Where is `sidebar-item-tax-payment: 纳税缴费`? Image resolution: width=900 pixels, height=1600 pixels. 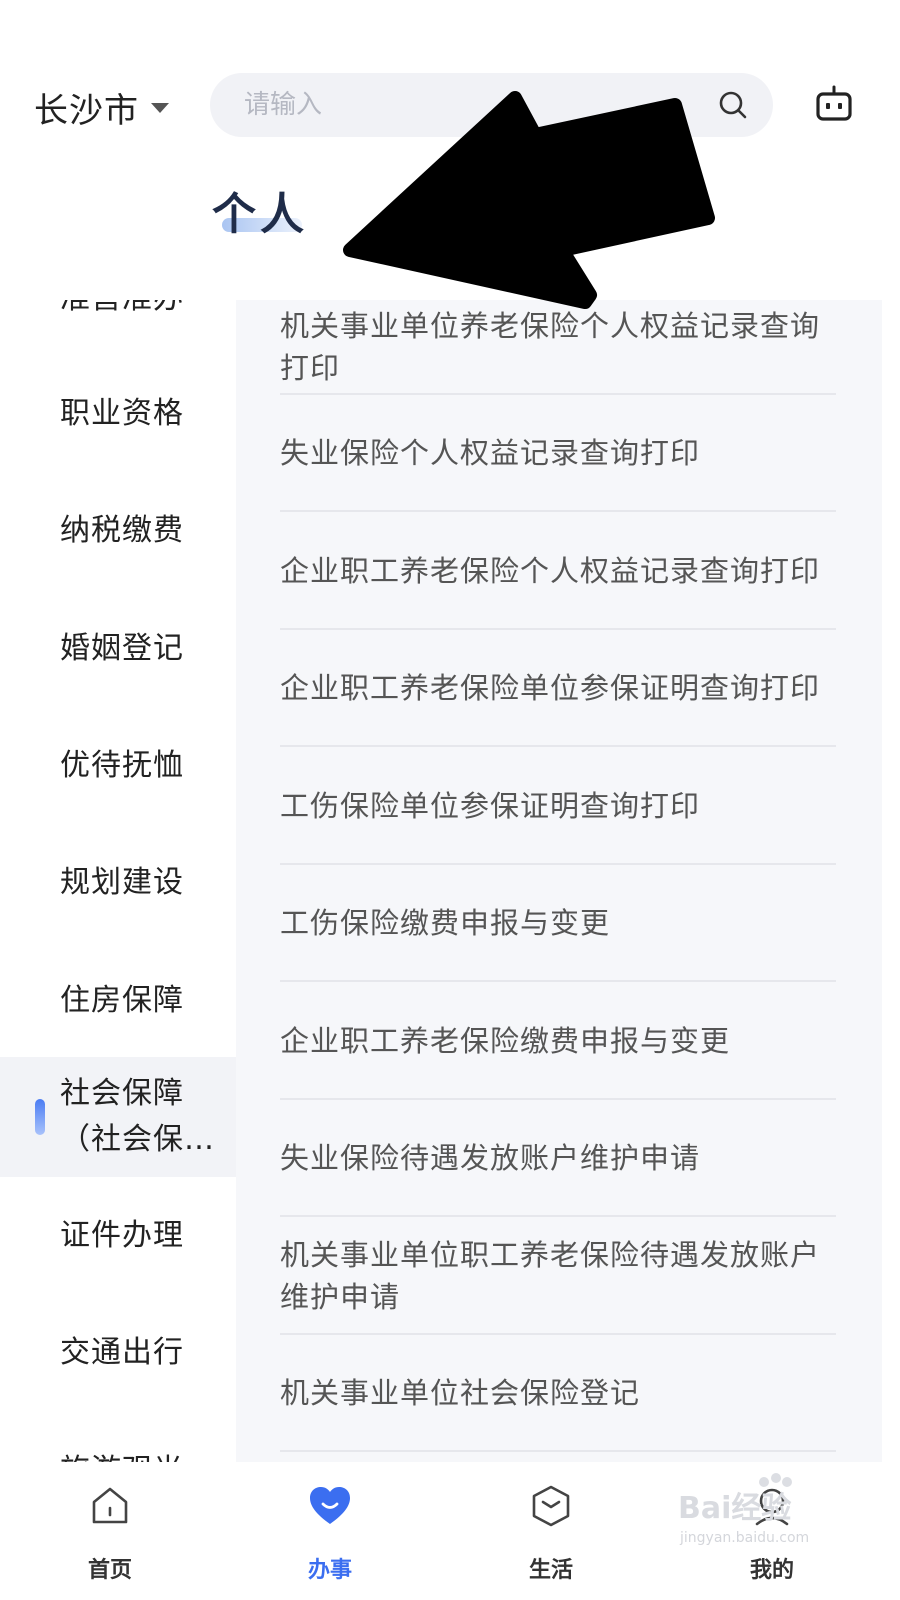 sidebar-item-tax-payment: 纳税缴费 is located at coordinates (118, 530).